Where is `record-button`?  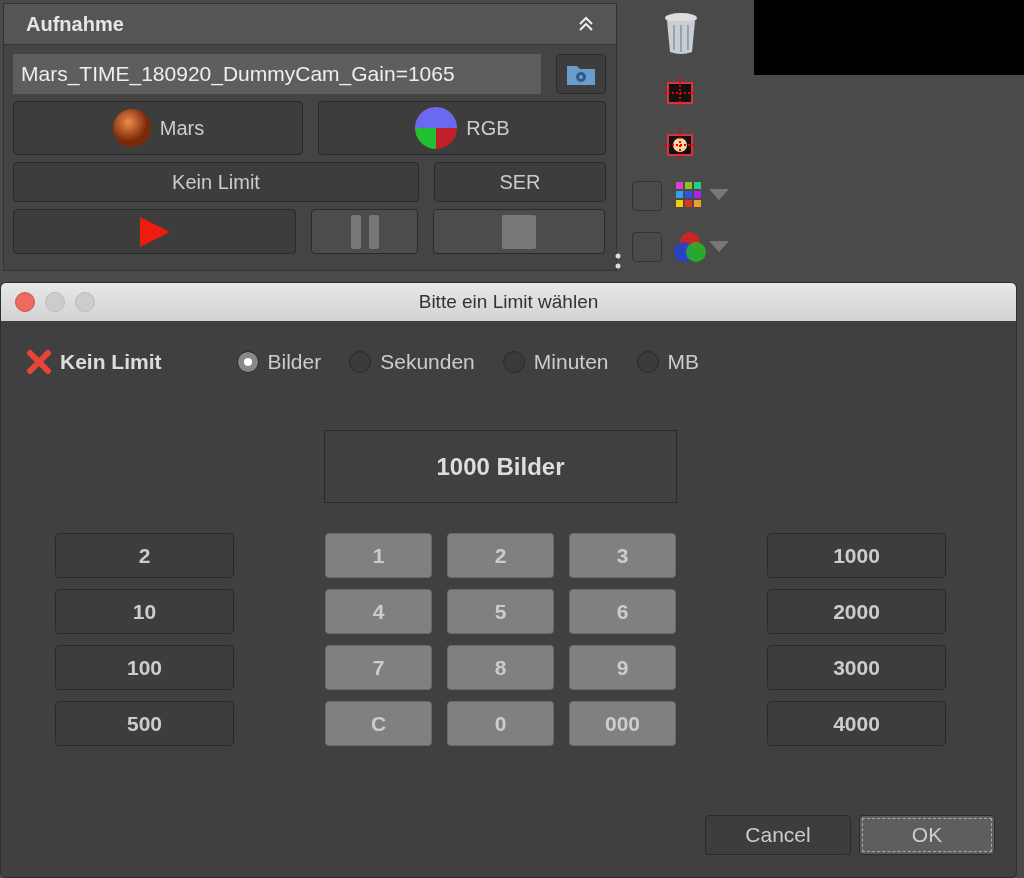 record-button is located at coordinates (154, 231).